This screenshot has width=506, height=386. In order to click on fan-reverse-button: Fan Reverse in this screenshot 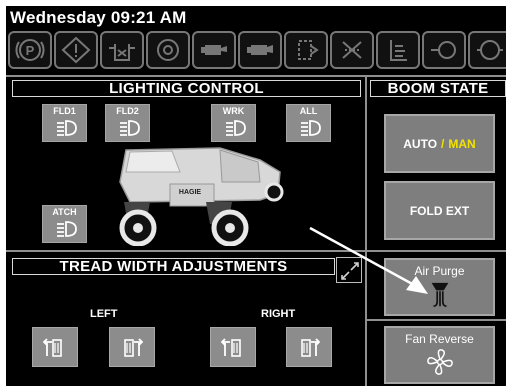, I will do `click(439, 355)`.